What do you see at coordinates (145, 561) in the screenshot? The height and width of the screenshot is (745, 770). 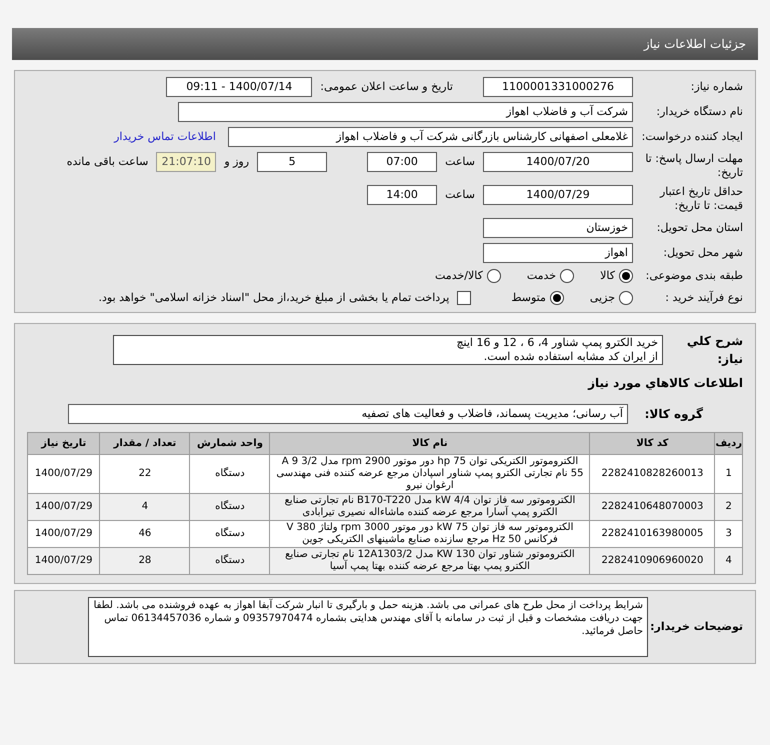 I see `table-cell: 28` at bounding box center [145, 561].